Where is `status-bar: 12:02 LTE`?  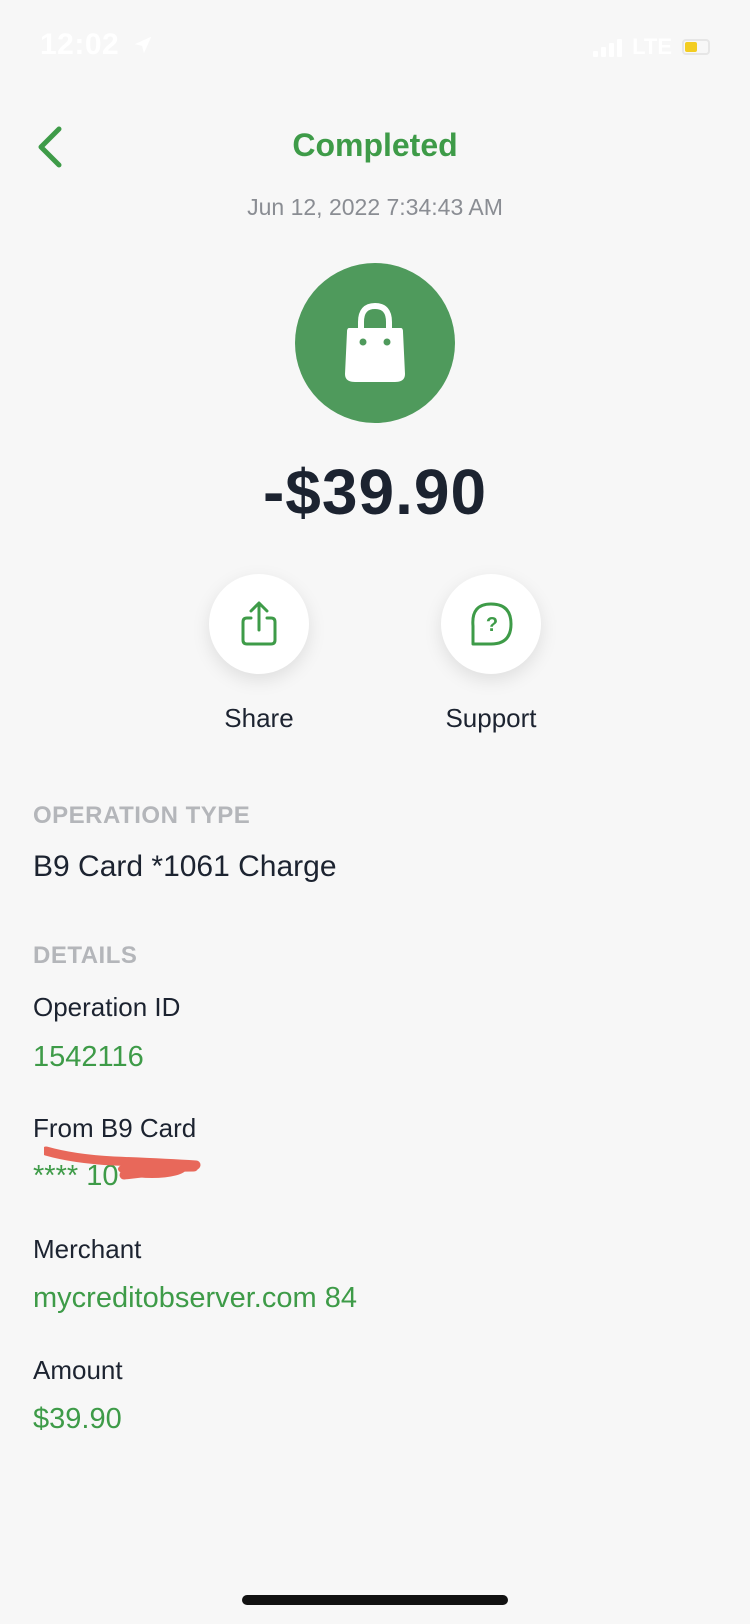
status-bar: 12:02 LTE is located at coordinates (375, 45).